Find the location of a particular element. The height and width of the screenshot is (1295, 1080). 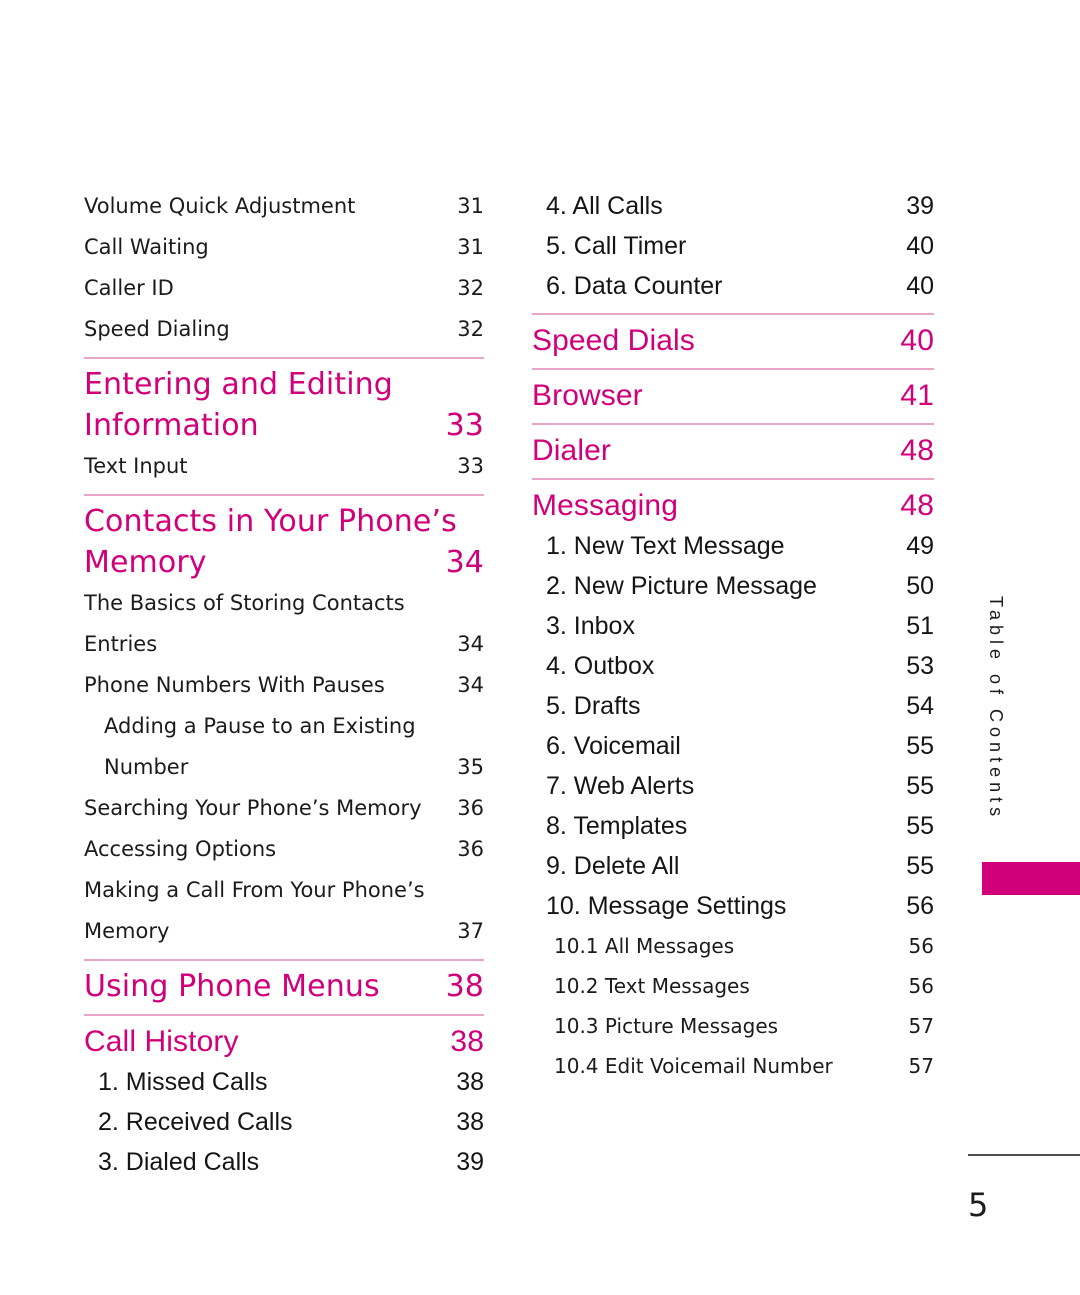

toc-numbered-entry: 4. Outbox 53 is located at coordinates (740, 666).